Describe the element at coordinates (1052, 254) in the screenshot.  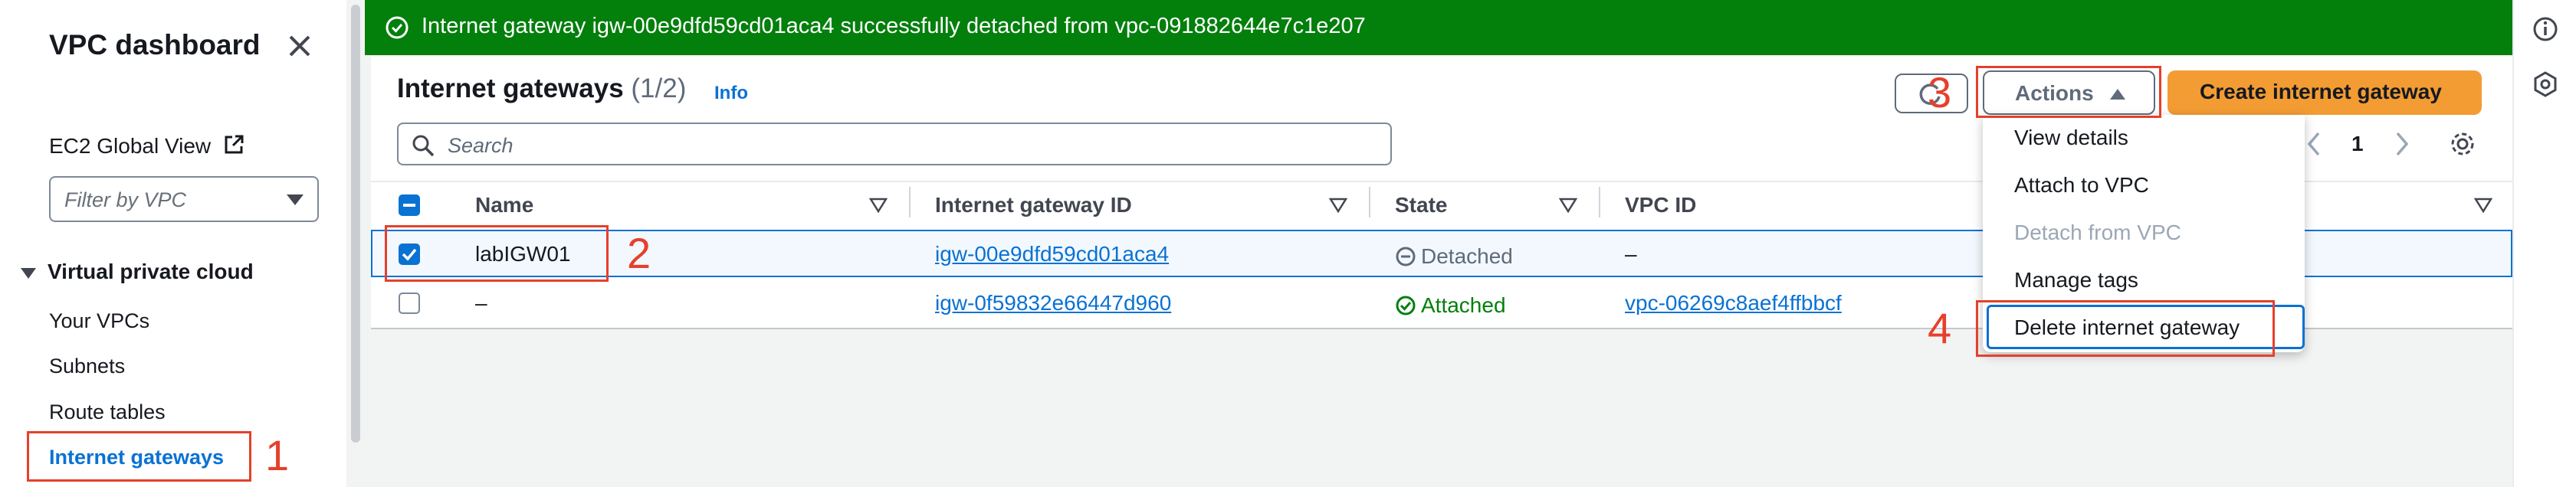
I see `row-gateway-id-link: igw-00e9dfd59cd01aca4` at that location.